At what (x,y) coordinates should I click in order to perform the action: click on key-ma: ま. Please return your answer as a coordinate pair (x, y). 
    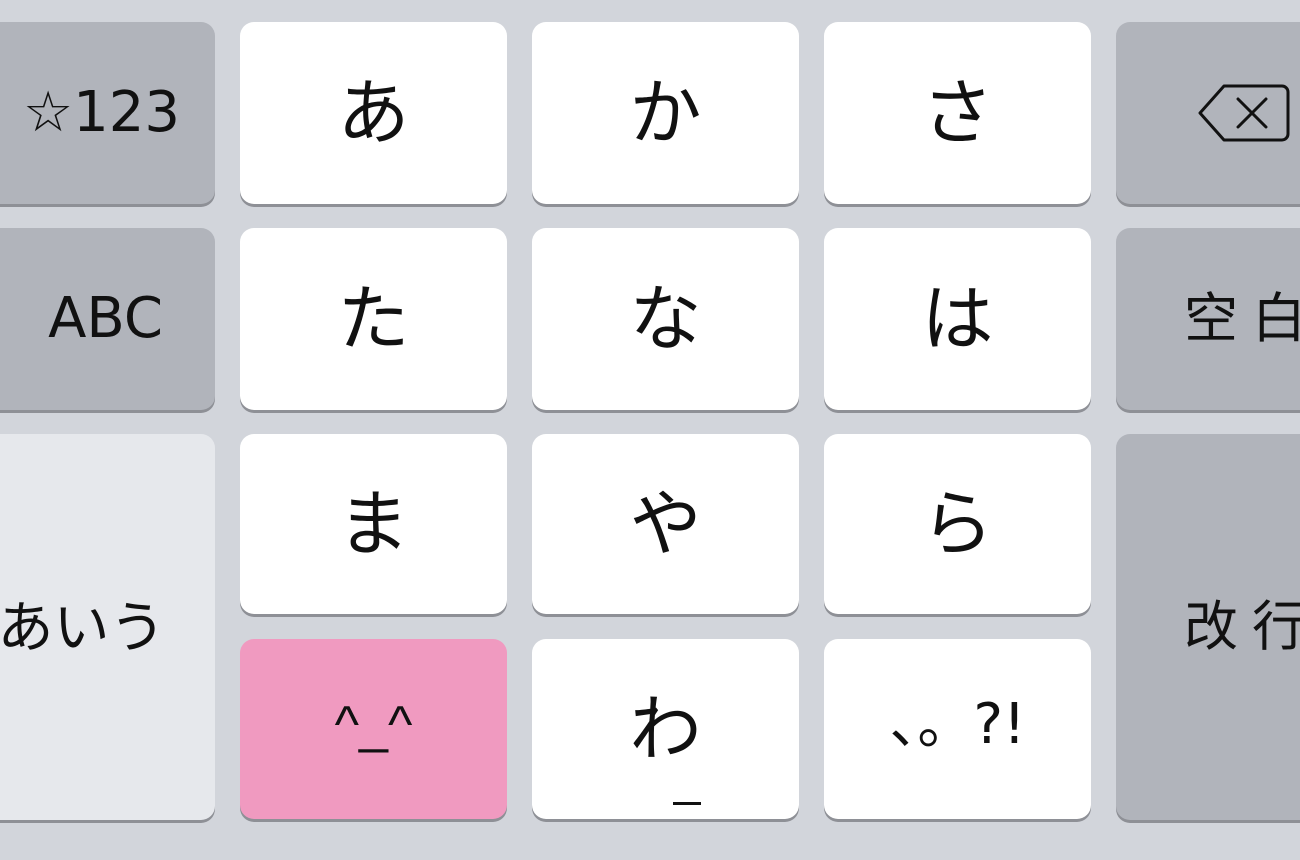
    Looking at the image, I should click on (373, 524).